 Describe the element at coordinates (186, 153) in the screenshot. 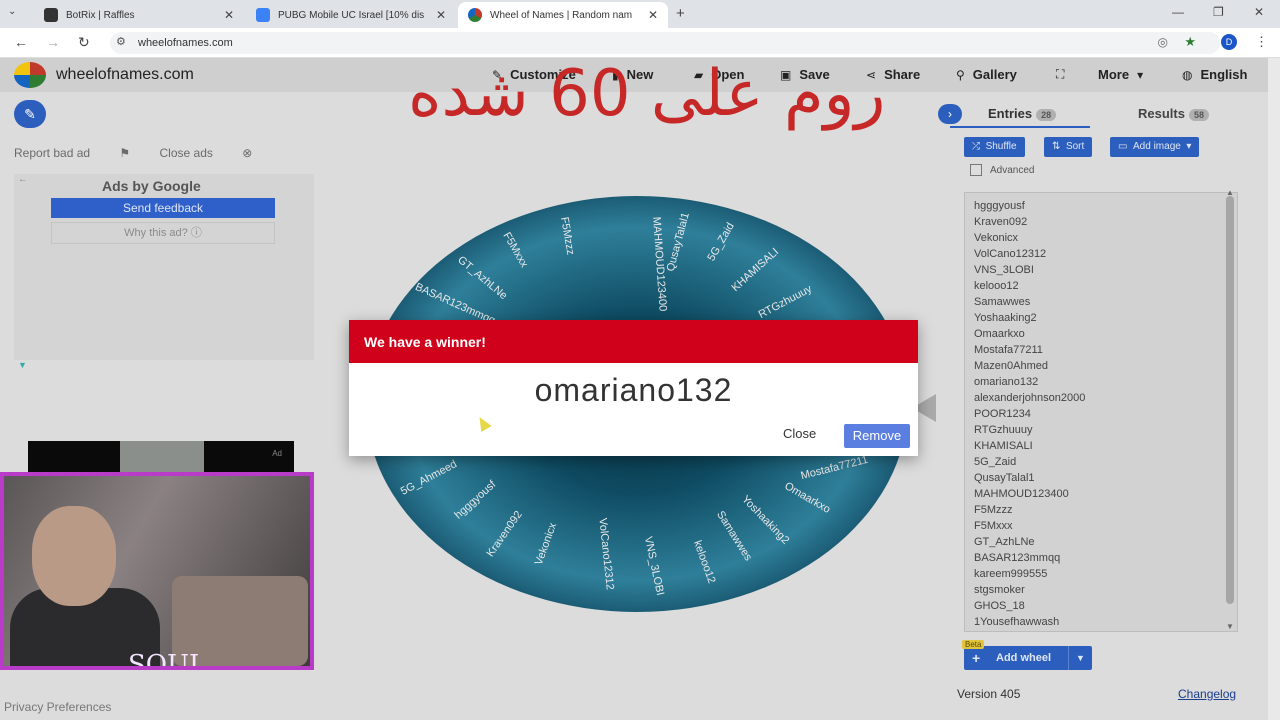

I see `close-ads-label: Close ads` at that location.